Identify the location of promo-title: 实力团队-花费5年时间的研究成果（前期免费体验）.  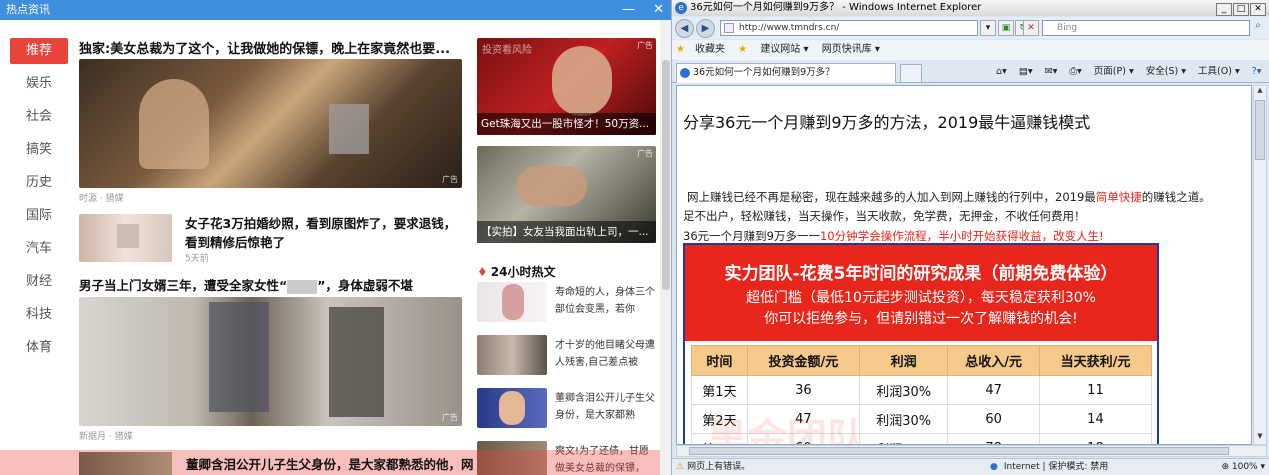
(921, 274).